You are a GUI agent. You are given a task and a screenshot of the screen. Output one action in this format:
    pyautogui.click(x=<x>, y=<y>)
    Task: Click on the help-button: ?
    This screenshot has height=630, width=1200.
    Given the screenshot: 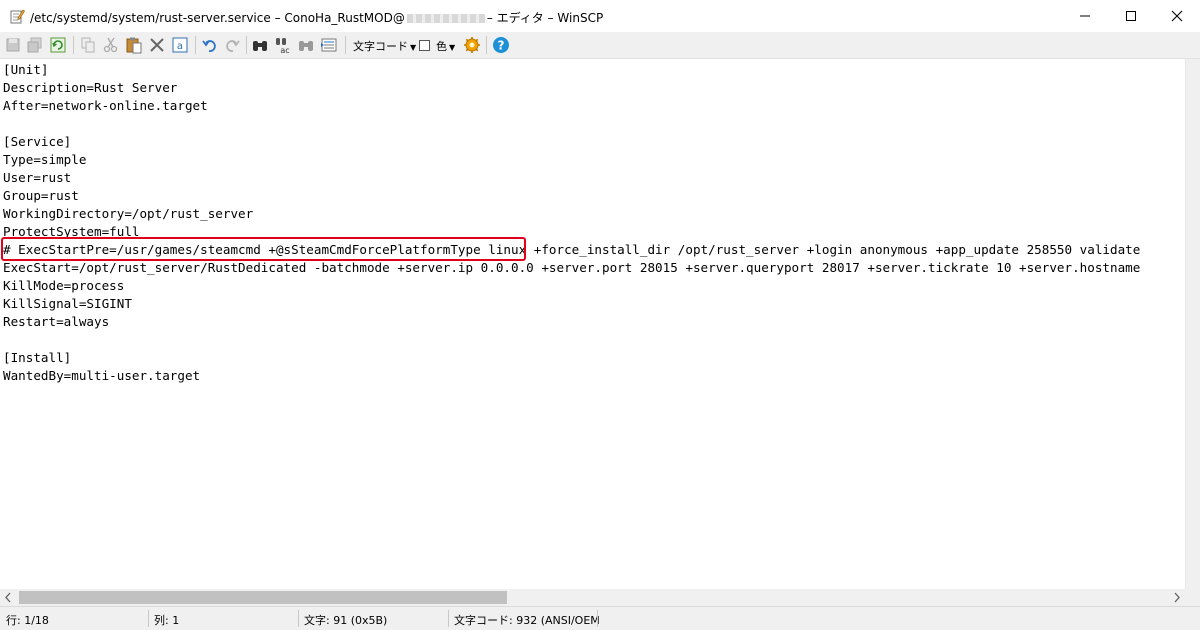 What is the action you would take?
    pyautogui.click(x=501, y=45)
    